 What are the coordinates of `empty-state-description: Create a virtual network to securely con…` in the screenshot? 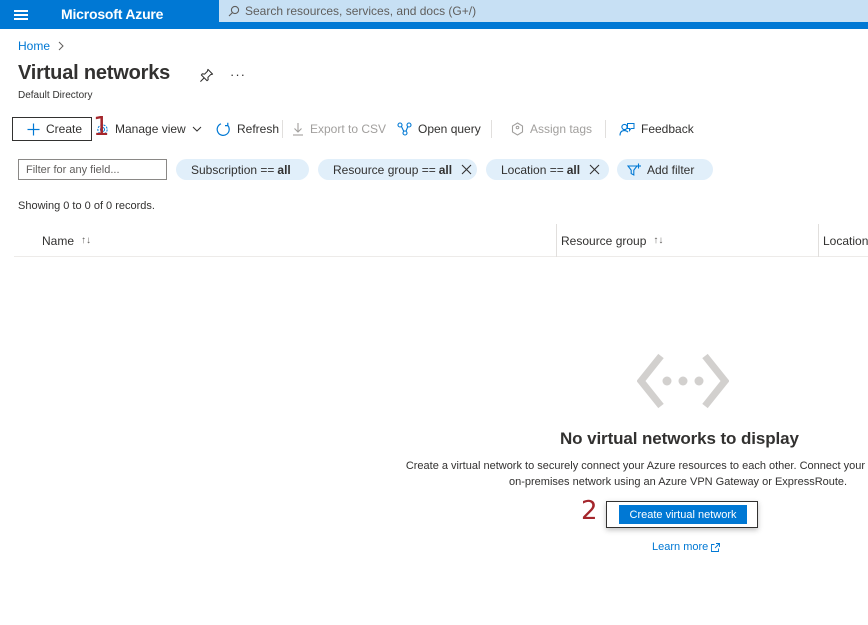 It's located at (635, 466).